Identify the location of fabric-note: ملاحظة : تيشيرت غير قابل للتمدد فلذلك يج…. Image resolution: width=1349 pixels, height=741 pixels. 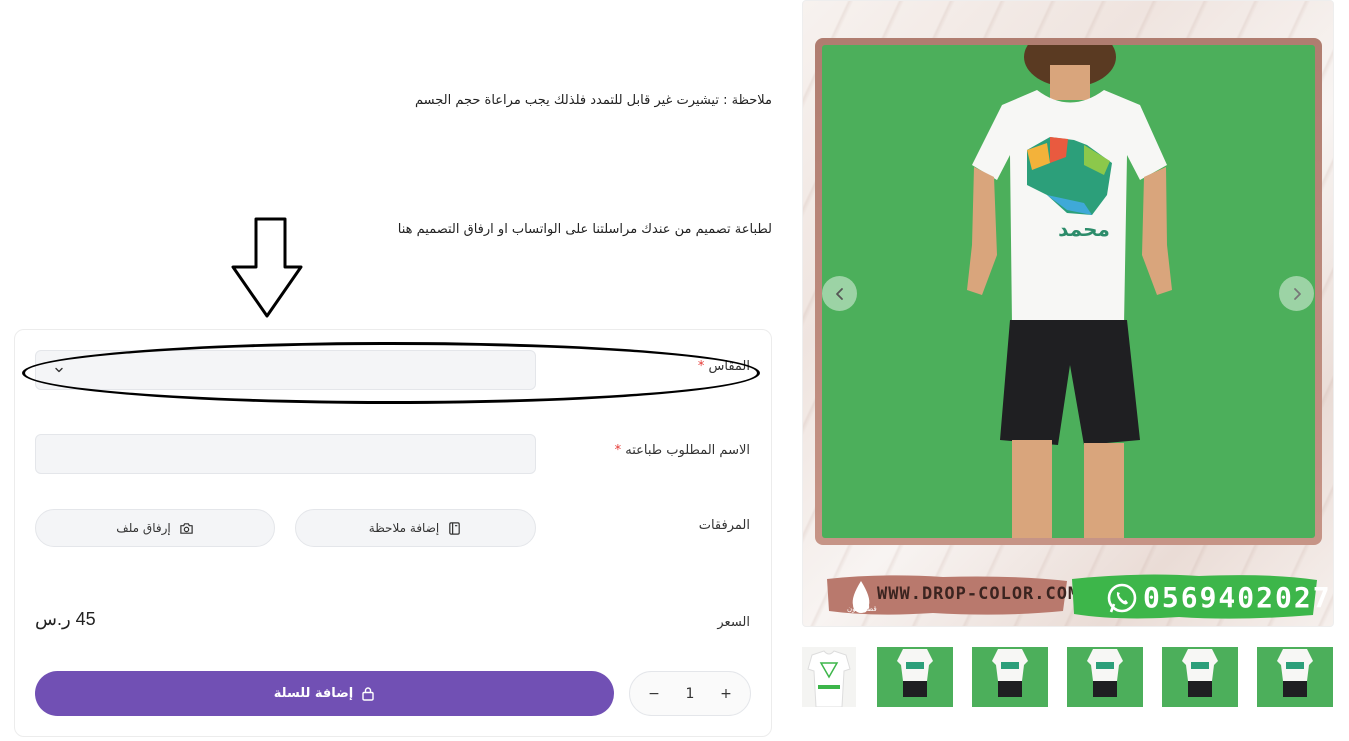
(593, 100).